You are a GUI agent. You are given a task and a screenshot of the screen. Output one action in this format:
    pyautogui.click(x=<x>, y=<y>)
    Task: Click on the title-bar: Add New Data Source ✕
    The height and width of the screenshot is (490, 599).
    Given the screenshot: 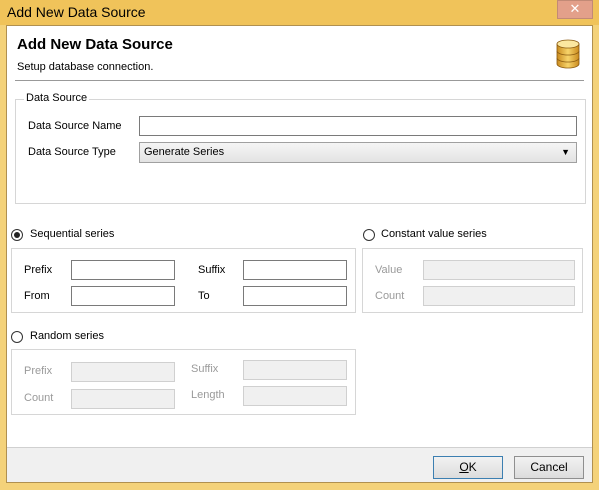 What is the action you would take?
    pyautogui.click(x=299, y=12)
    